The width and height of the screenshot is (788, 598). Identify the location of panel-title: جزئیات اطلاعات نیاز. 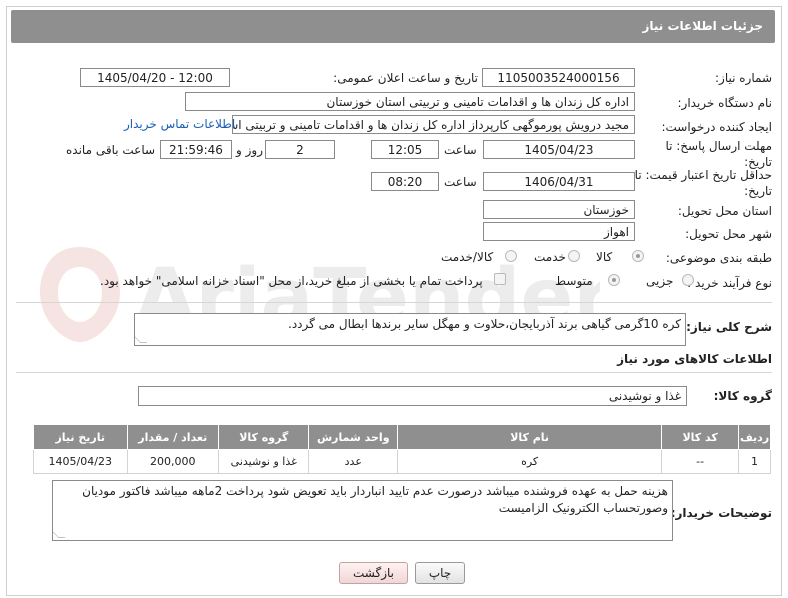
(702, 26).